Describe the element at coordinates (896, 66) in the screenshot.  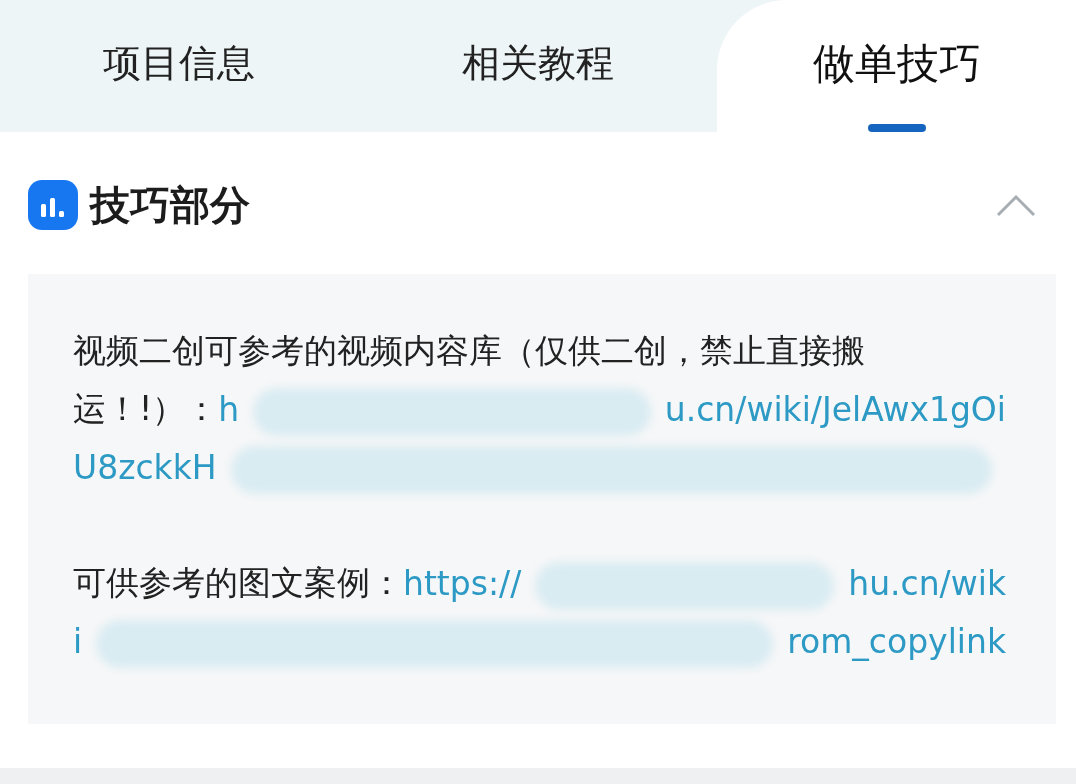
I see `tab: 做单技巧` at that location.